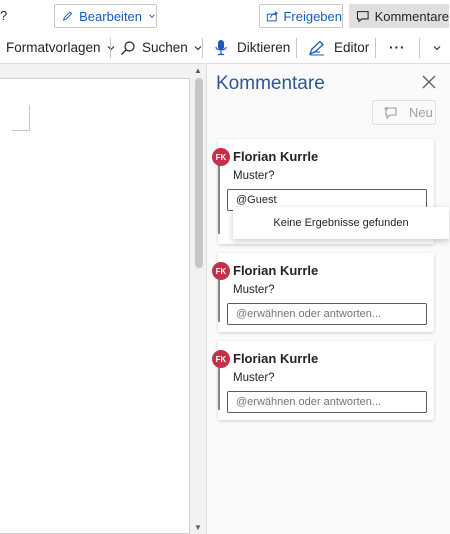  I want to click on styles-dropdown: Formatvorlagen, so click(61, 47).